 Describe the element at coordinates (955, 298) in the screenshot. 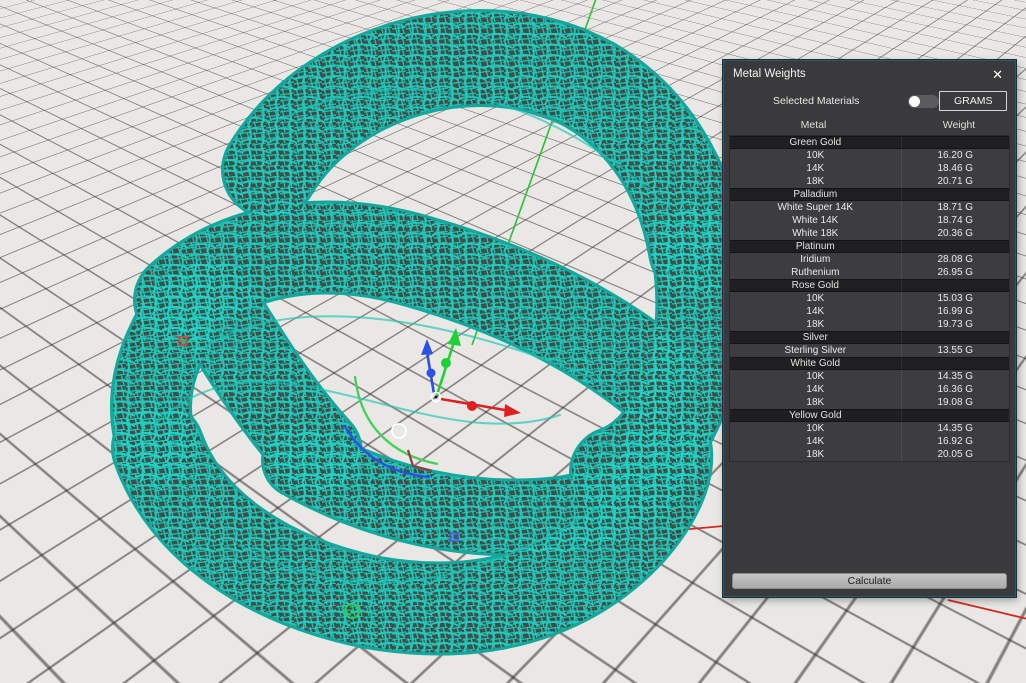

I see `weight-cell: 15.03 G` at that location.